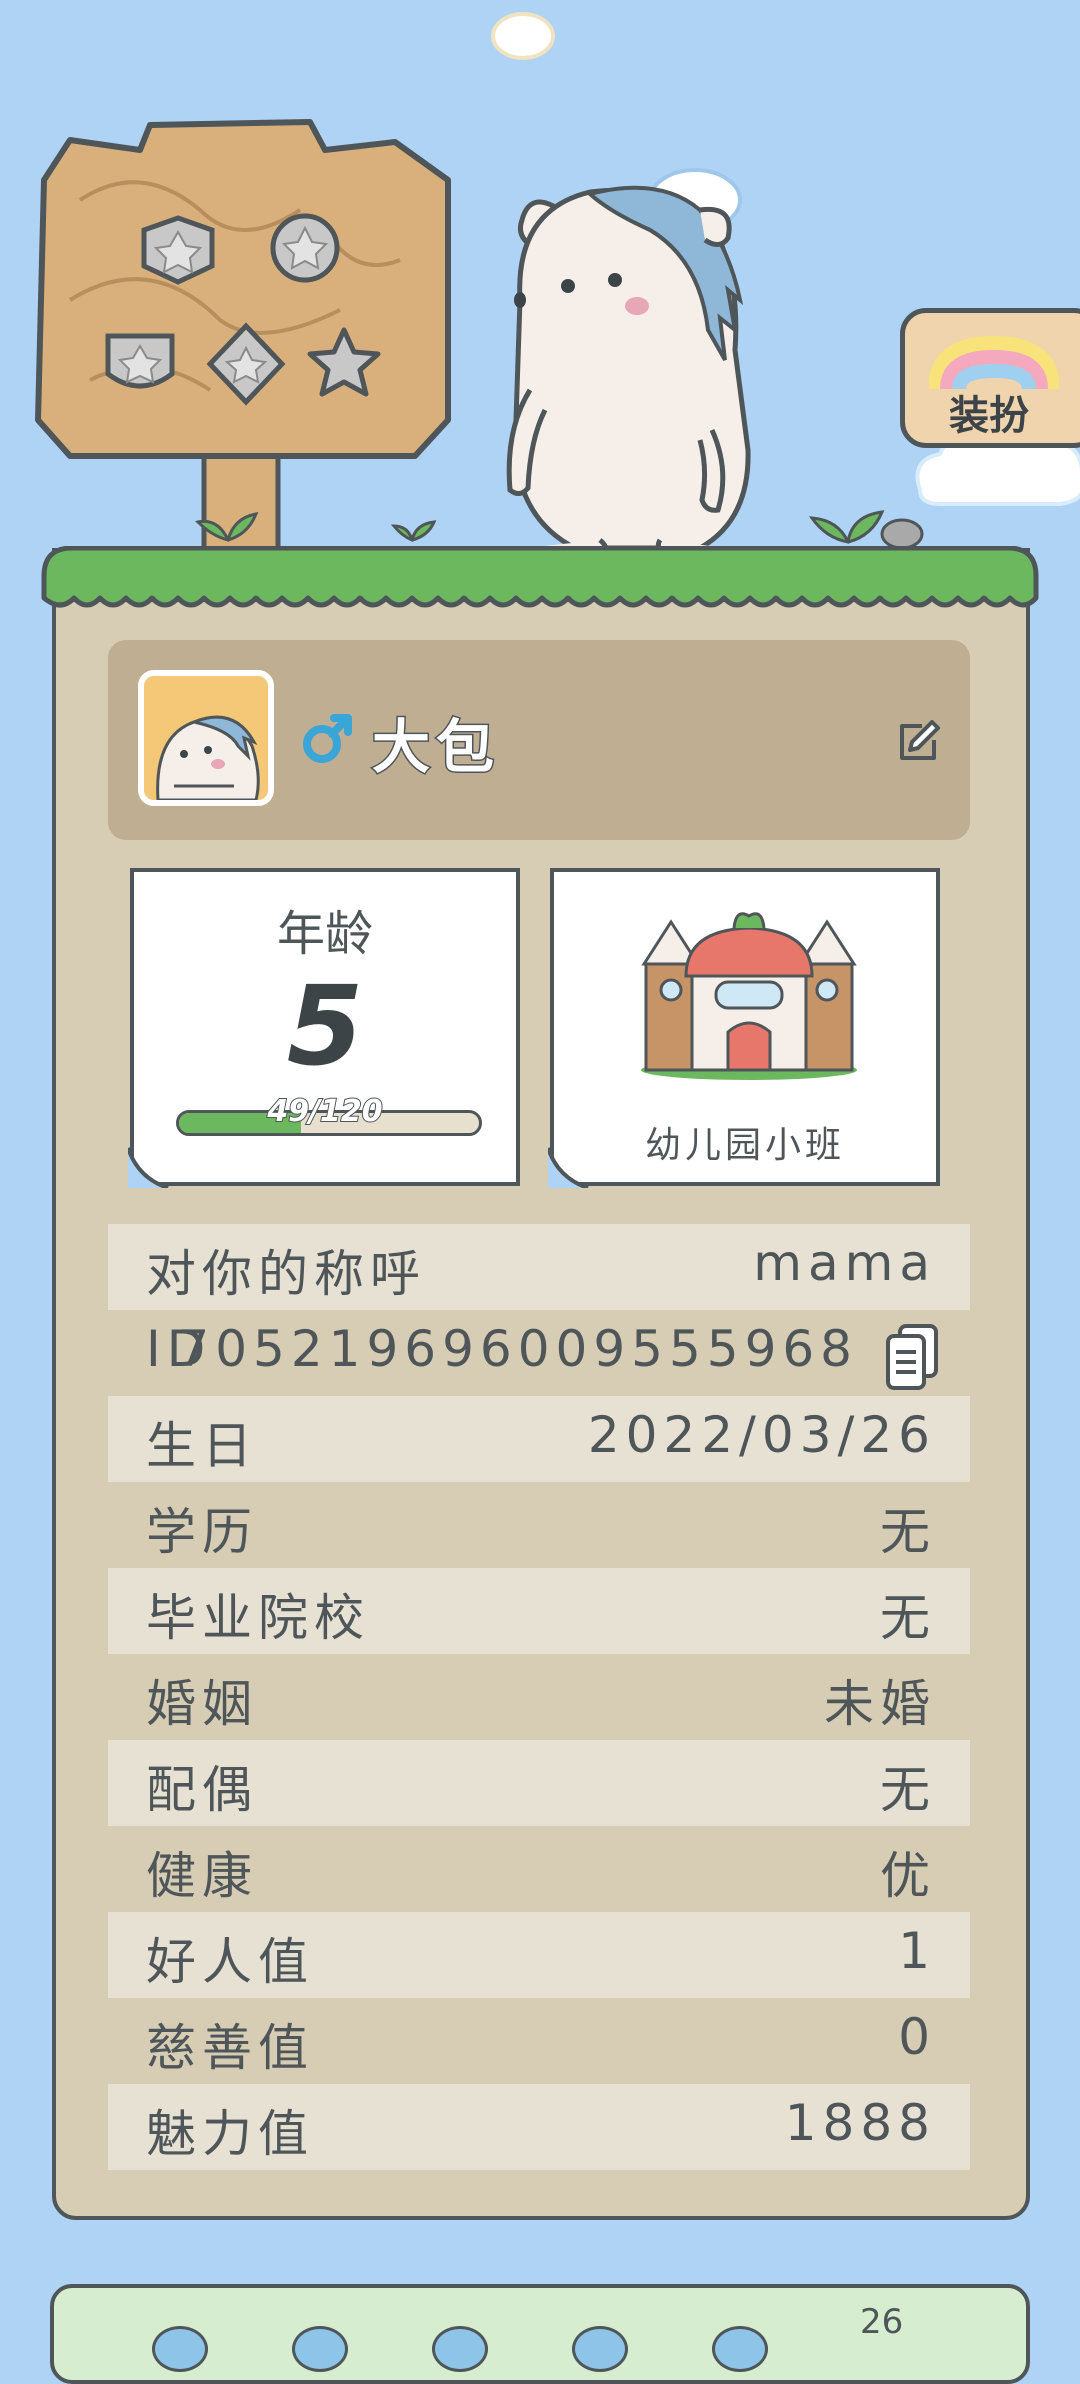  What do you see at coordinates (539, 1697) in the screenshot?
I see `info-row-marriage: 婚姻 未婚` at bounding box center [539, 1697].